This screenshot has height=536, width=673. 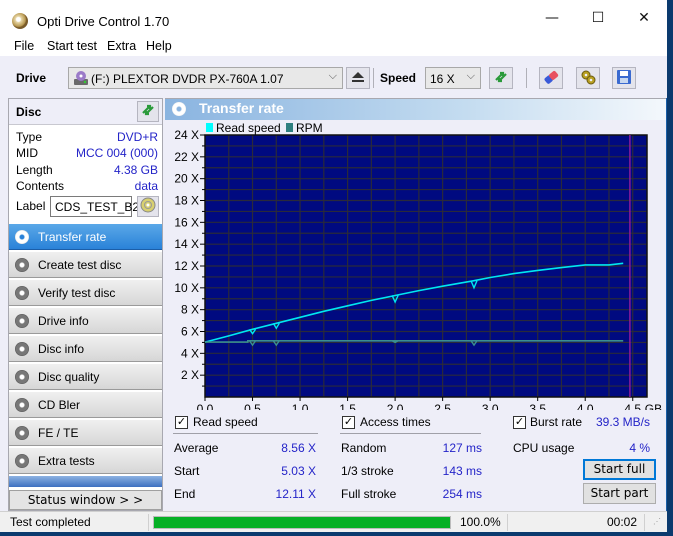 I want to click on nav-cd-bler: CD Bler, so click(x=85, y=404).